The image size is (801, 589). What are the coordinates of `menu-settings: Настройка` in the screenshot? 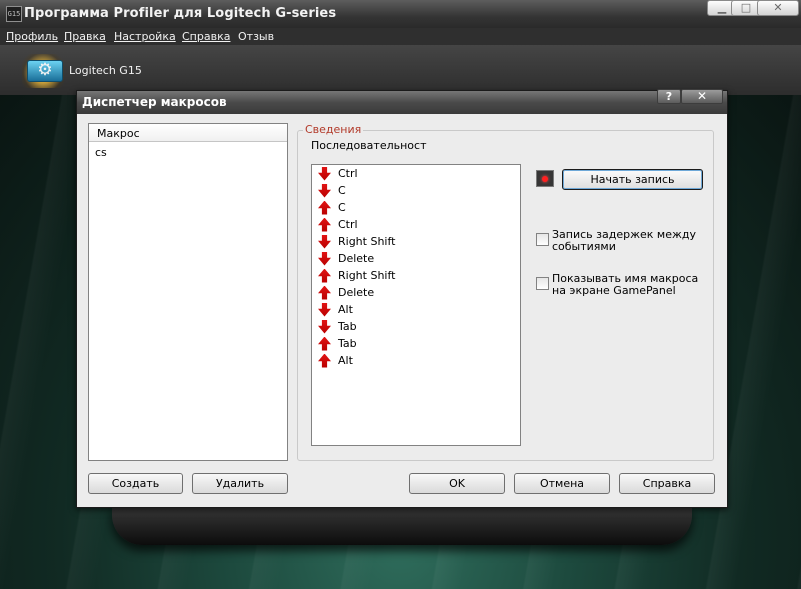 It's located at (145, 36).